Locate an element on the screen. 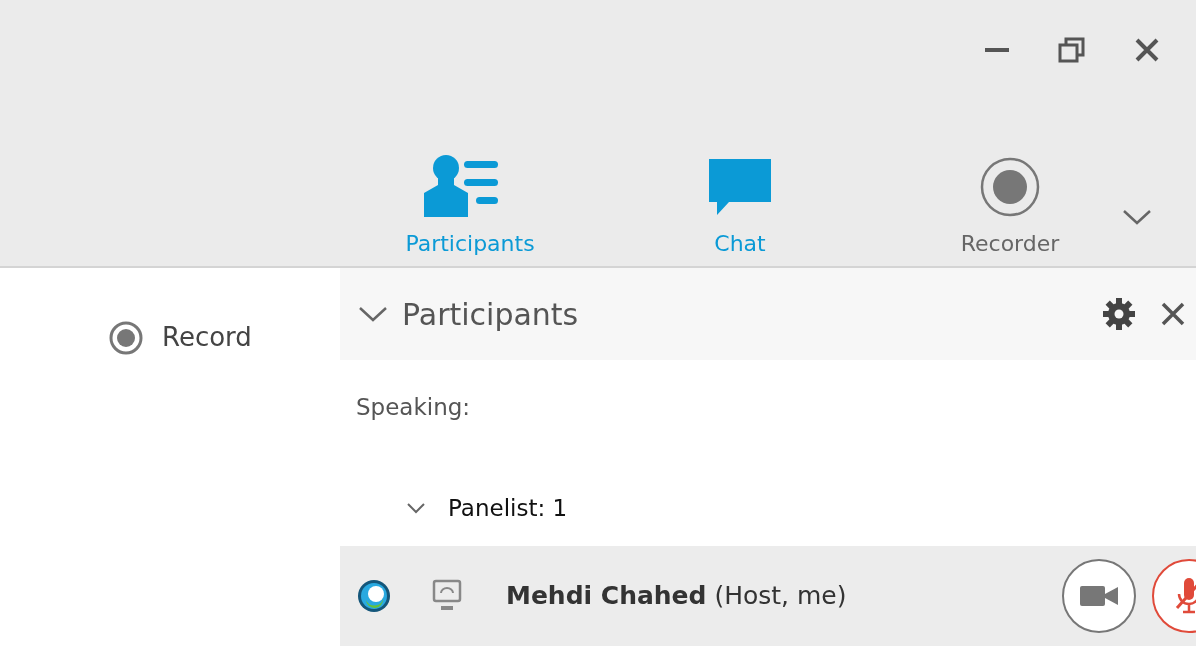  toolbar-tab: Chat is located at coordinates (740, 212).